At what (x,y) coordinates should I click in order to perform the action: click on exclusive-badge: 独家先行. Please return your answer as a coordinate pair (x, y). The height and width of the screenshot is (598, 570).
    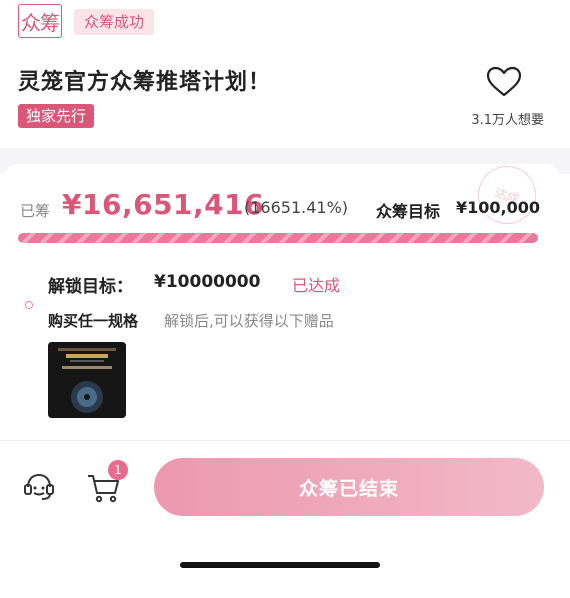
    Looking at the image, I should click on (56, 116).